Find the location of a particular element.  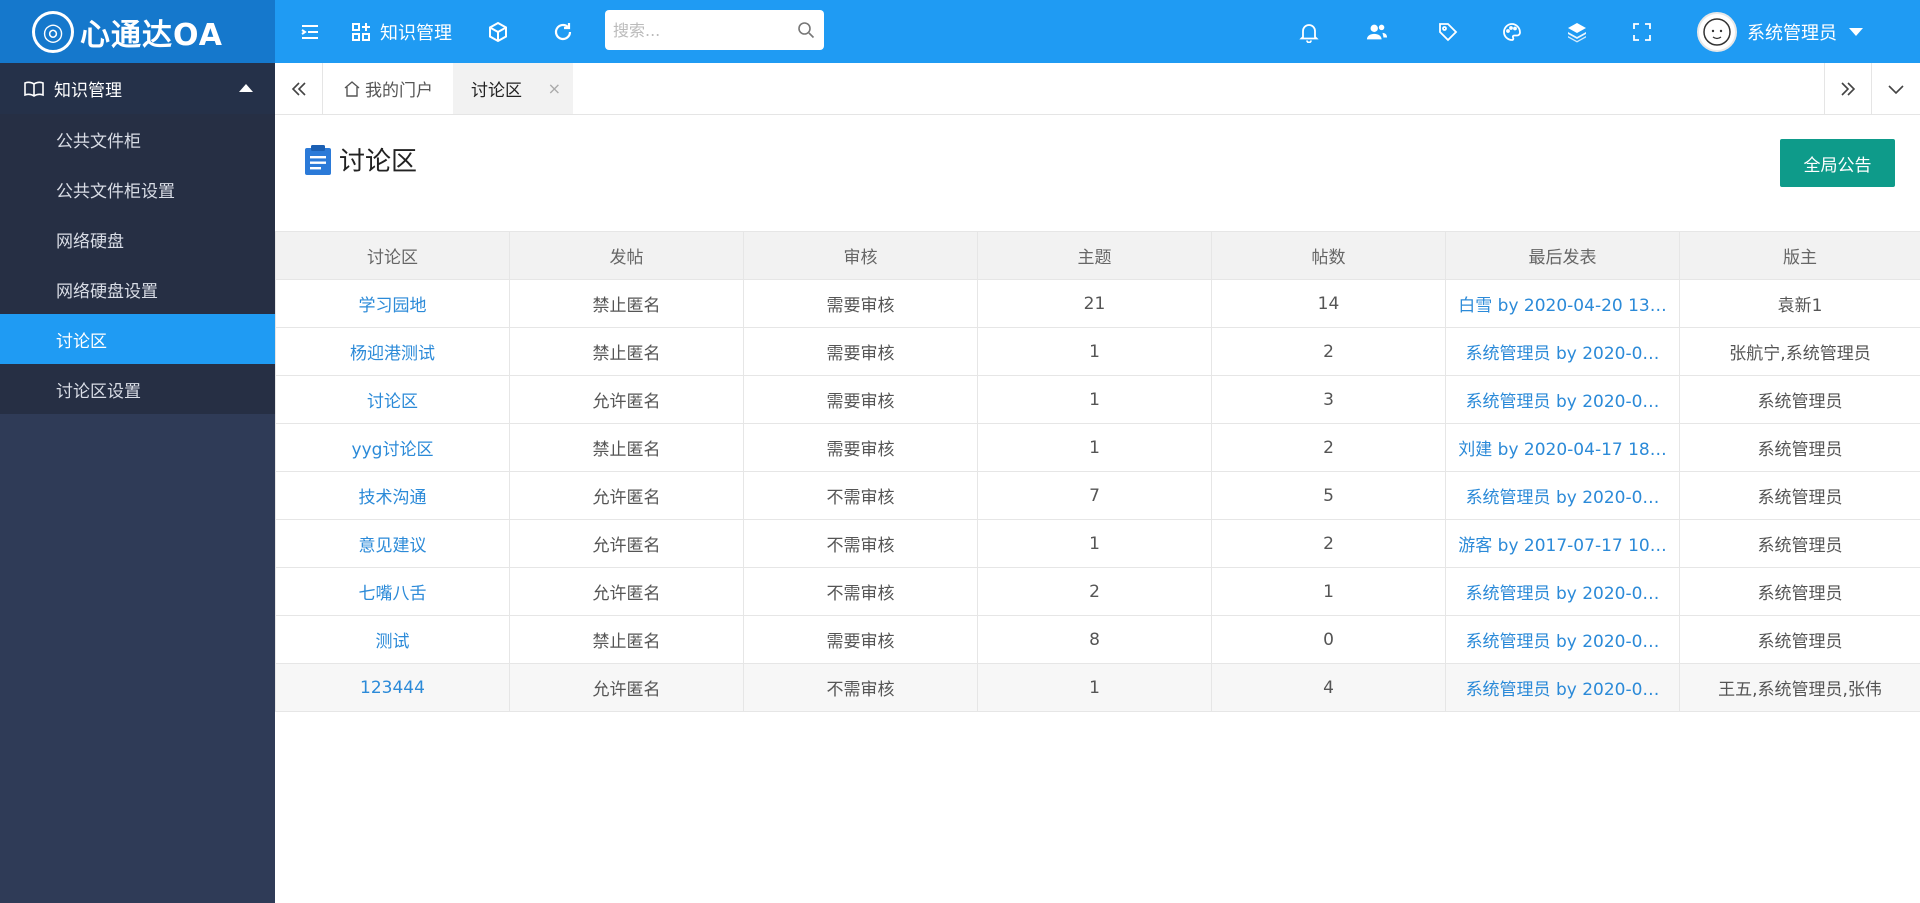

forum-name-link: 学习园地 is located at coordinates (393, 306).